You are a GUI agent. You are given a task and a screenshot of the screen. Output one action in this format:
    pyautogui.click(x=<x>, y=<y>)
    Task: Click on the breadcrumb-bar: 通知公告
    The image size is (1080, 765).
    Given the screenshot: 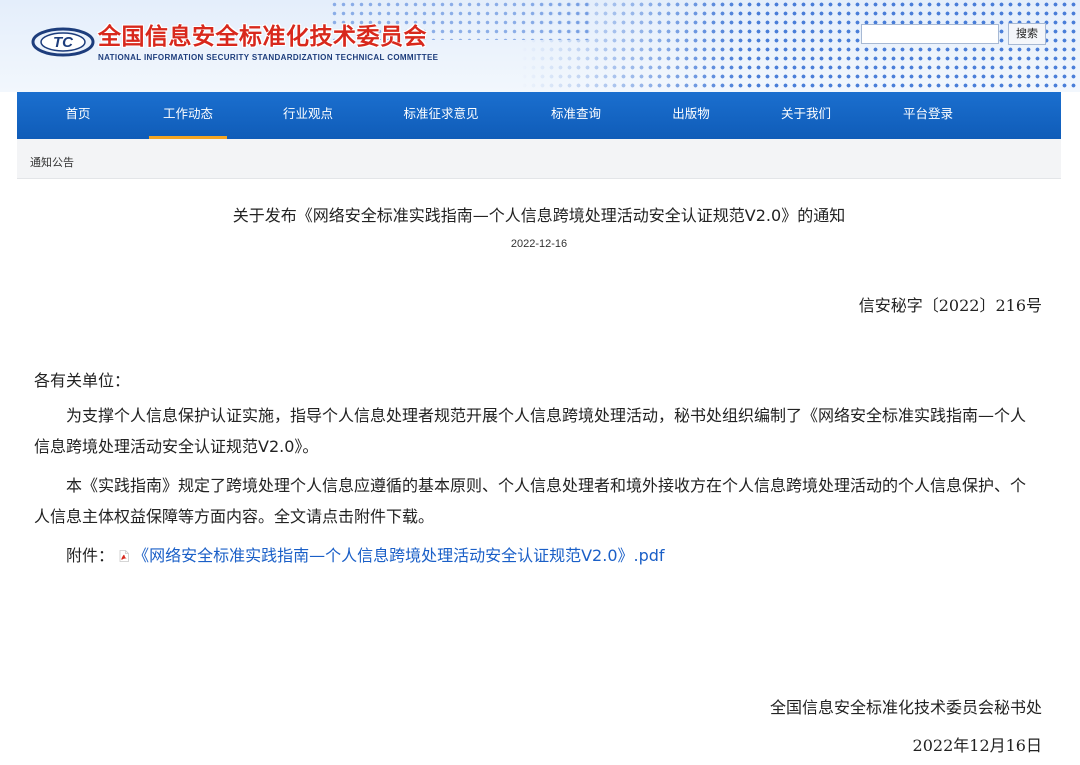 What is the action you would take?
    pyautogui.click(x=539, y=159)
    